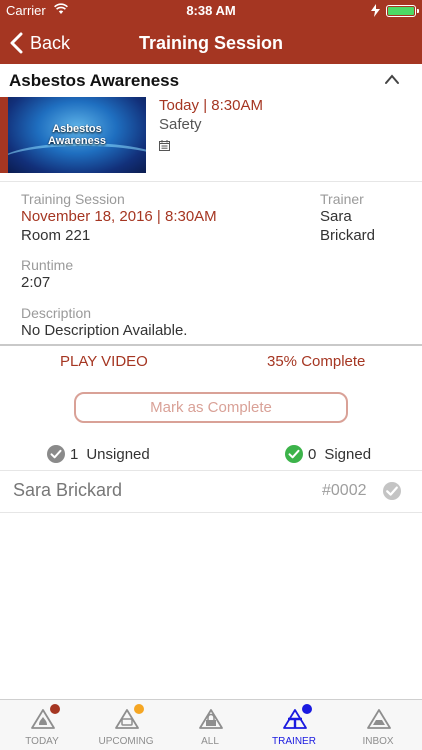  Describe the element at coordinates (55, 709) in the screenshot. I see `today-badge` at that location.